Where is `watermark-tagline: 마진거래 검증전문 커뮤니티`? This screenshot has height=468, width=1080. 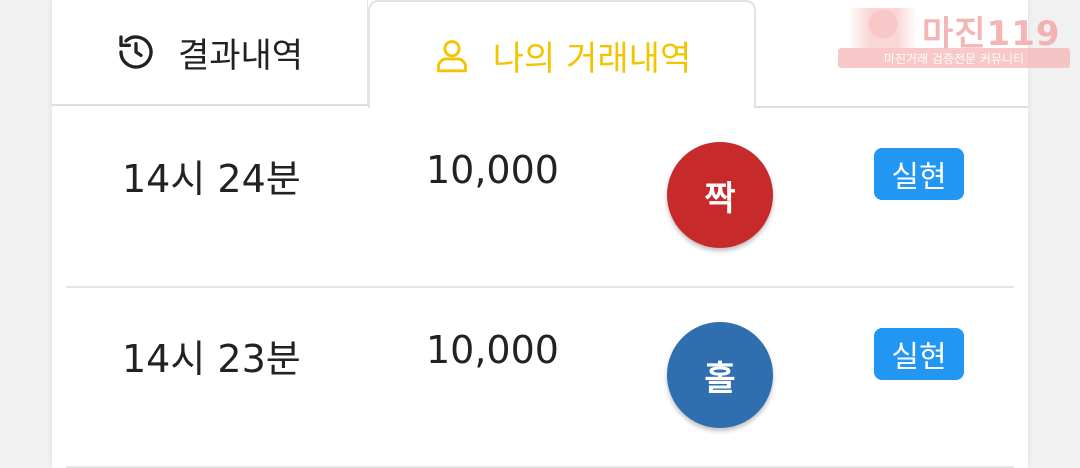
watermark-tagline: 마진거래 검증전문 커뮤니티 is located at coordinates (954, 58).